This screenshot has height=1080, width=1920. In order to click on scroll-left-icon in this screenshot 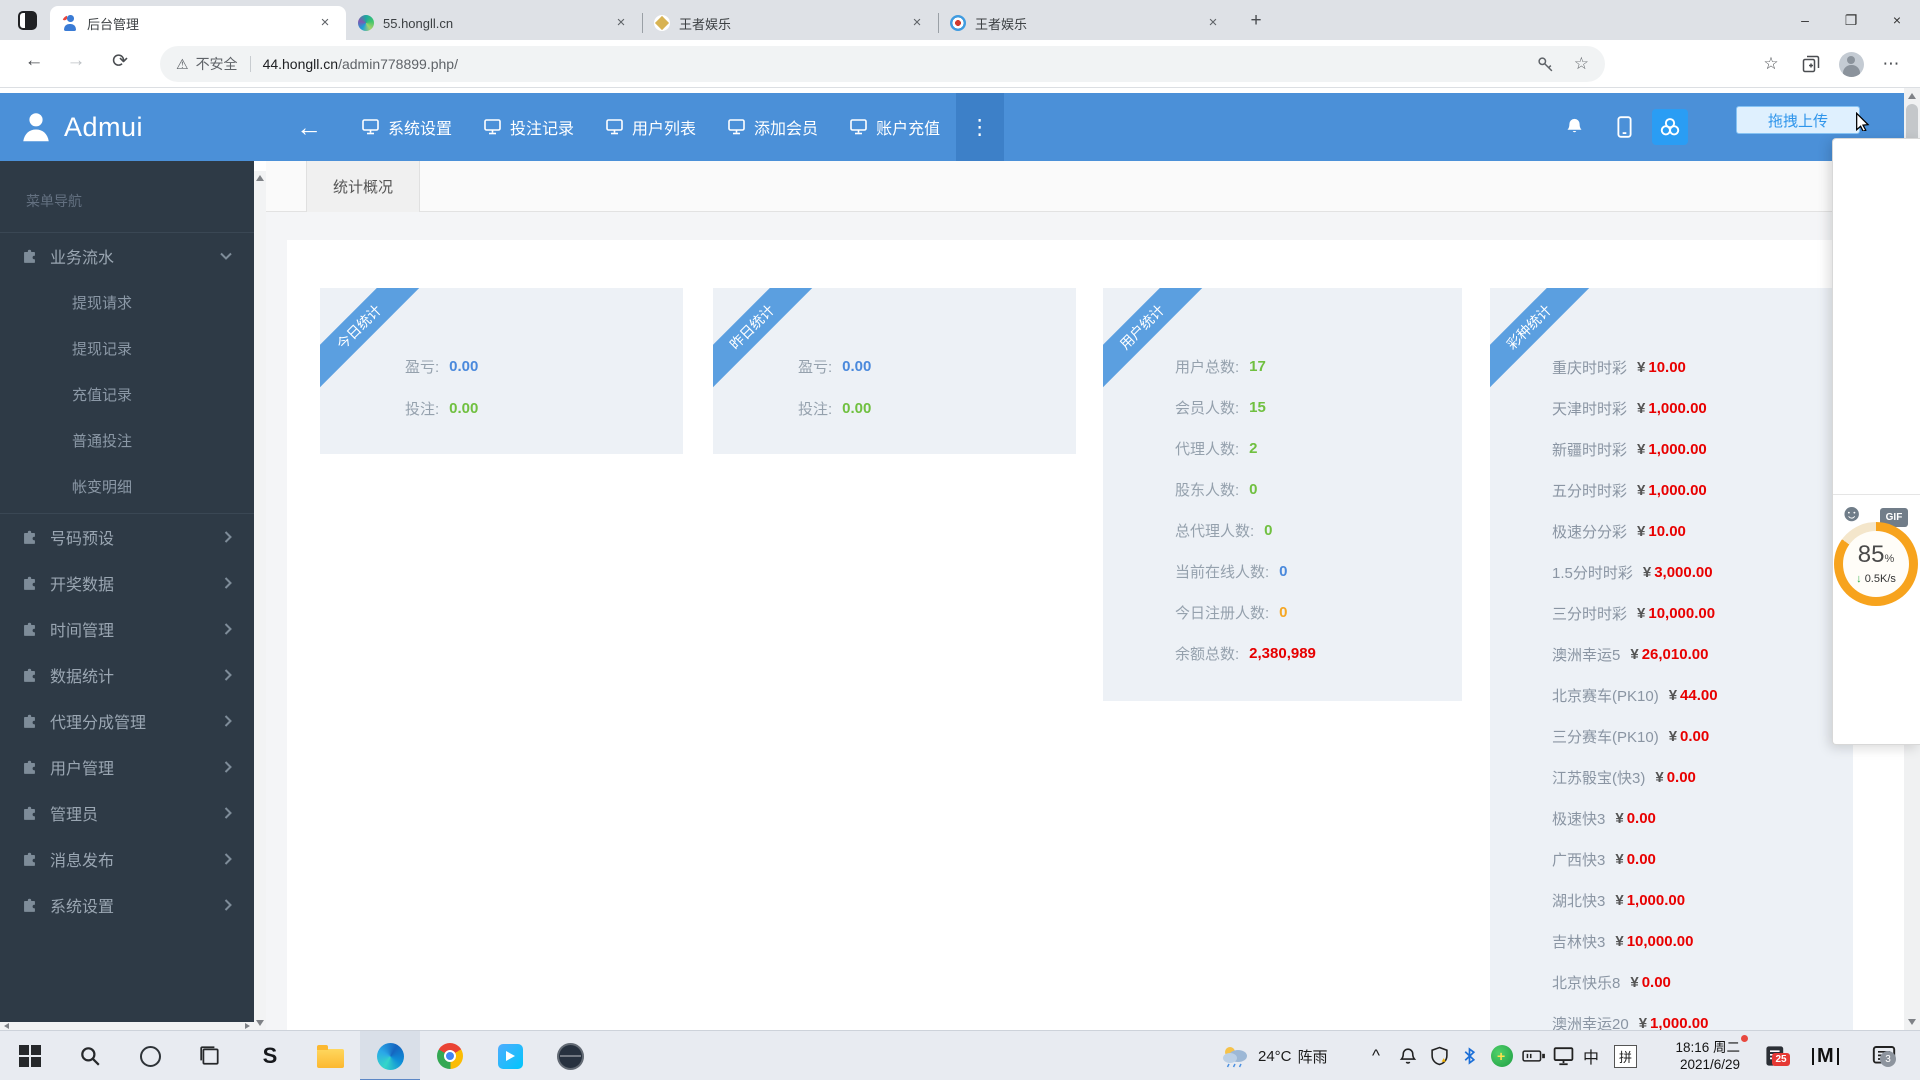, I will do `click(6, 1026)`.